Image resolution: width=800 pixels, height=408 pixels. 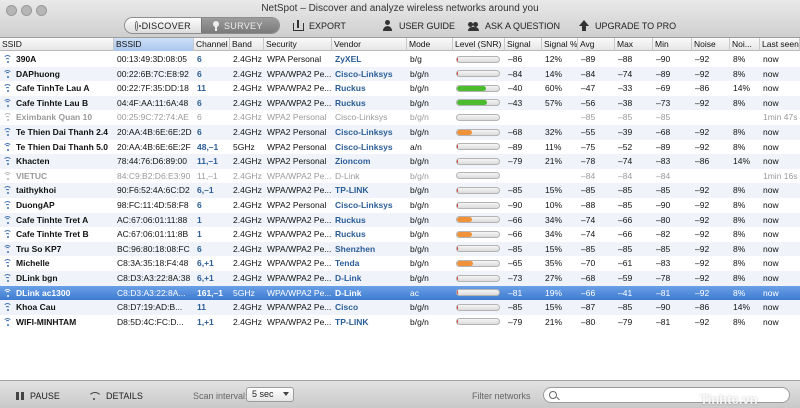 What do you see at coordinates (514, 25) in the screenshot?
I see `ask-question-button: ASK A QUESTION` at bounding box center [514, 25].